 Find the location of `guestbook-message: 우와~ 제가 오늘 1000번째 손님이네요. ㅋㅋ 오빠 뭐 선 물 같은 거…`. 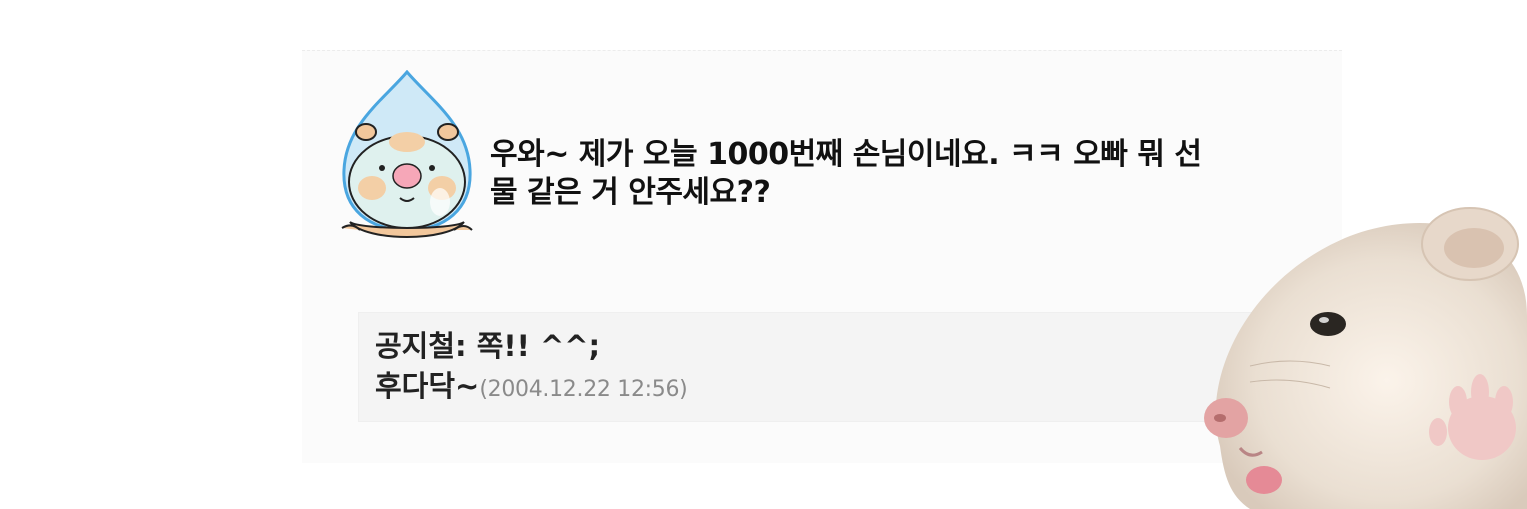

guestbook-message: 우와~ 제가 오늘 1000번째 손님이네요. ㅋㅋ 오빠 뭐 선 물 같은 거… is located at coordinates (900, 174).